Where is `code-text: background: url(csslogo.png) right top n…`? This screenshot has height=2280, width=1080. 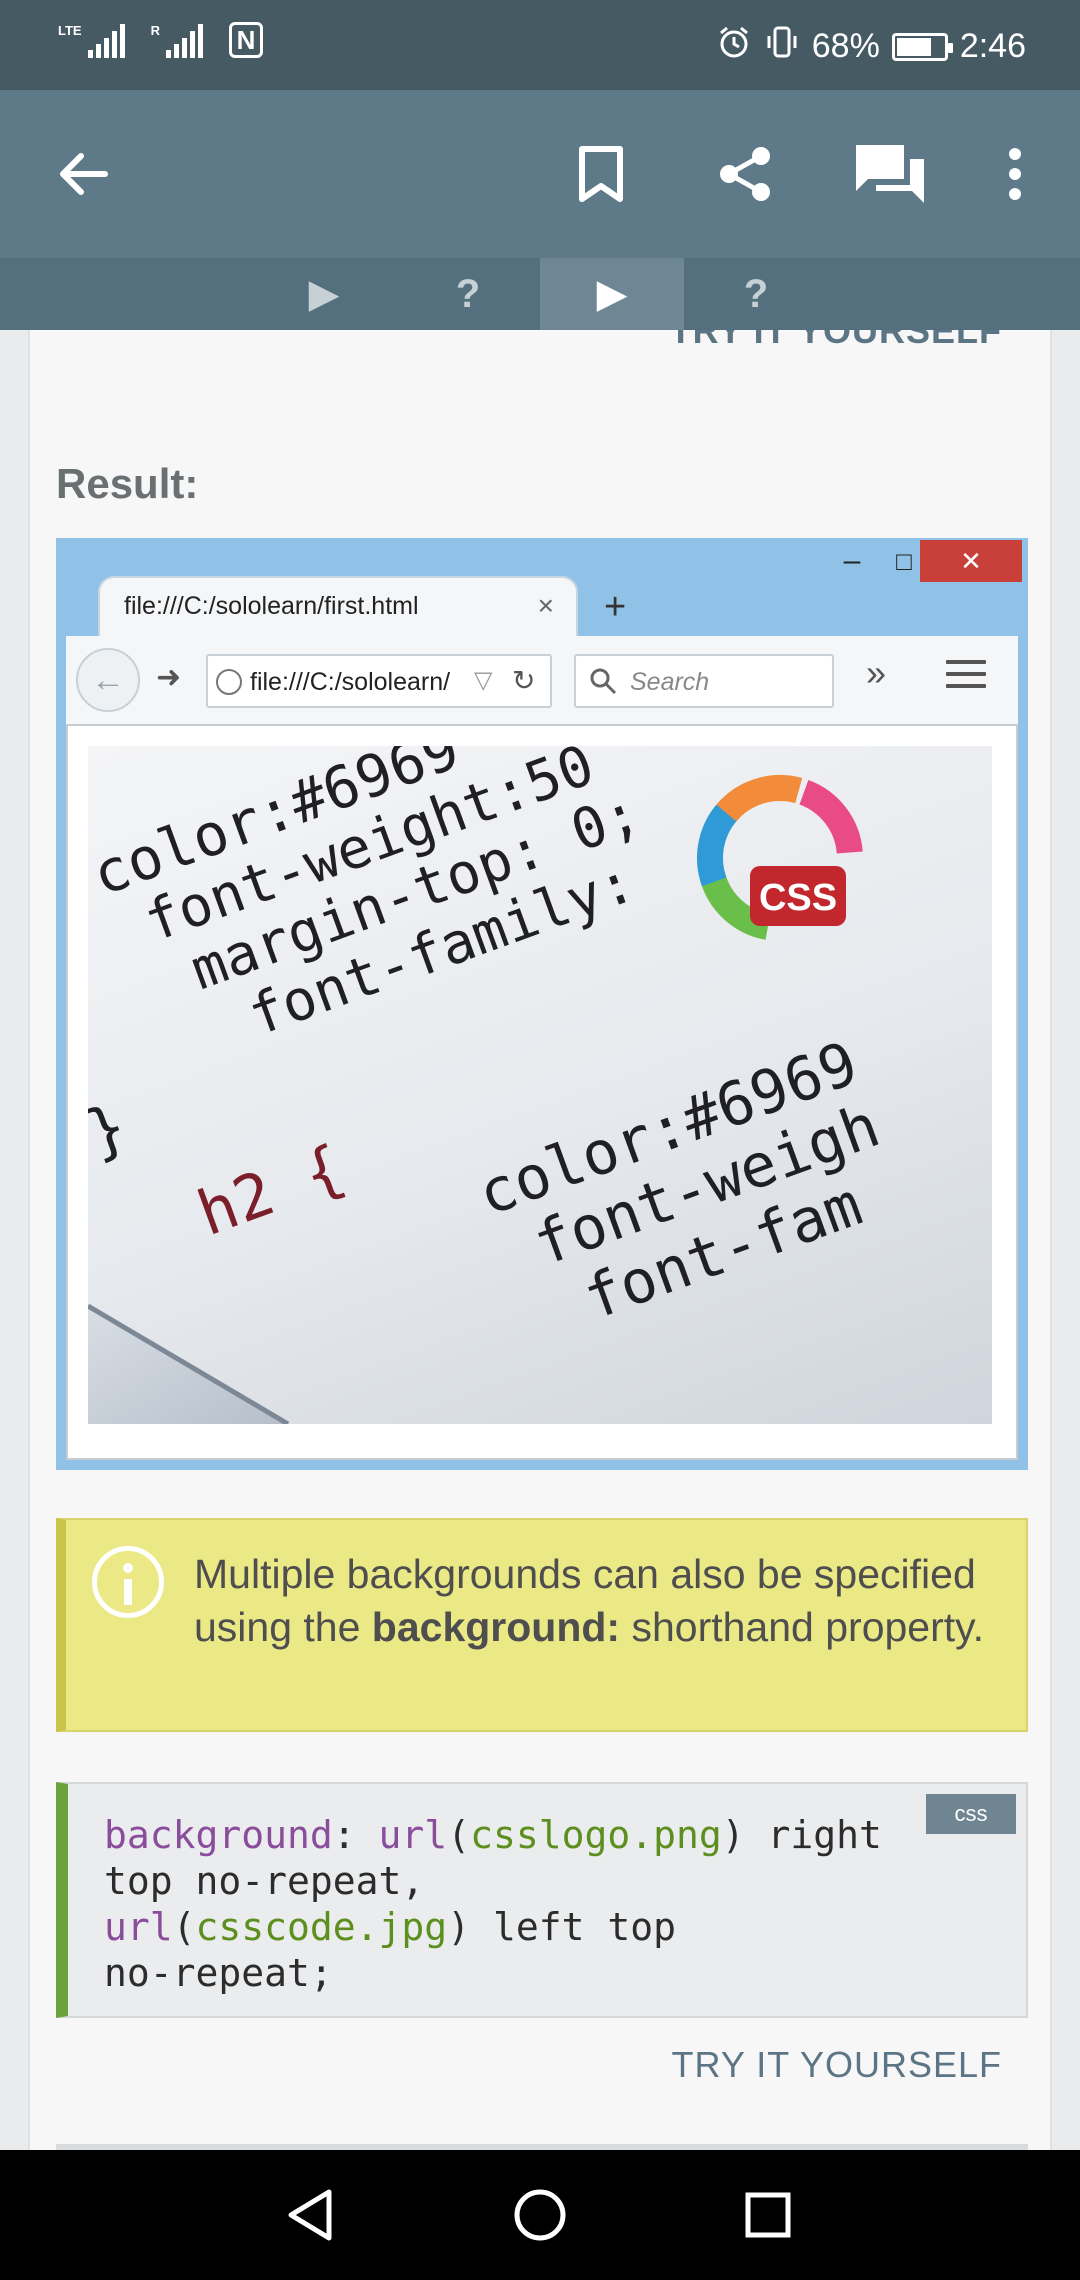 code-text: background: url(csslogo.png) right top n… is located at coordinates (493, 1904).